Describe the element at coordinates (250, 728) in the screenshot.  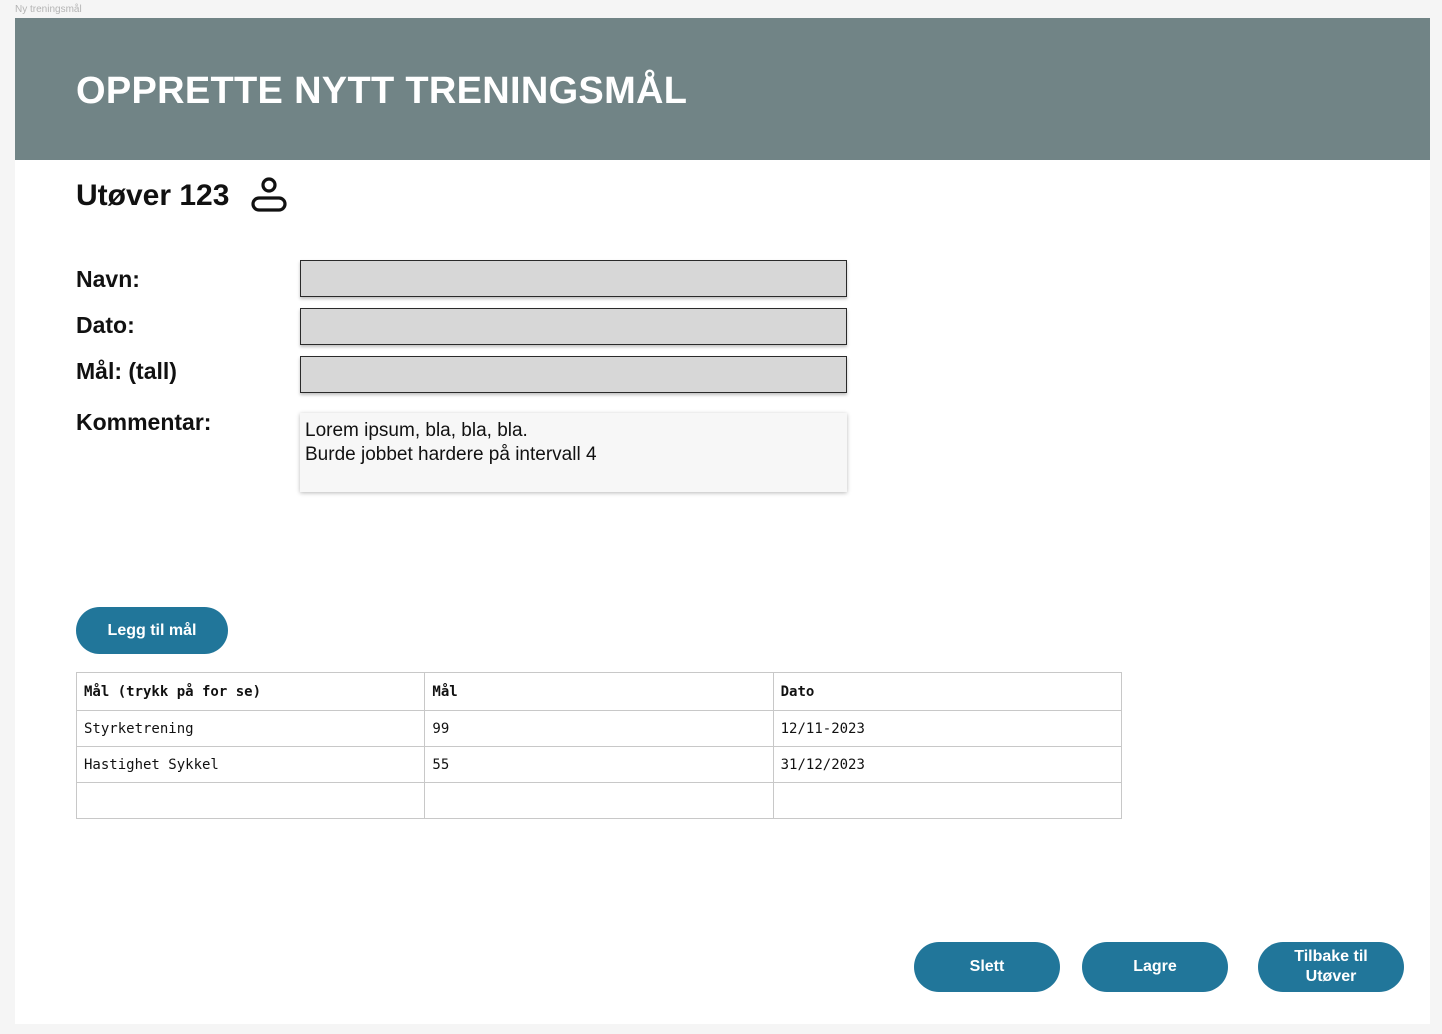
I see `table-cell: Styrketrening` at that location.